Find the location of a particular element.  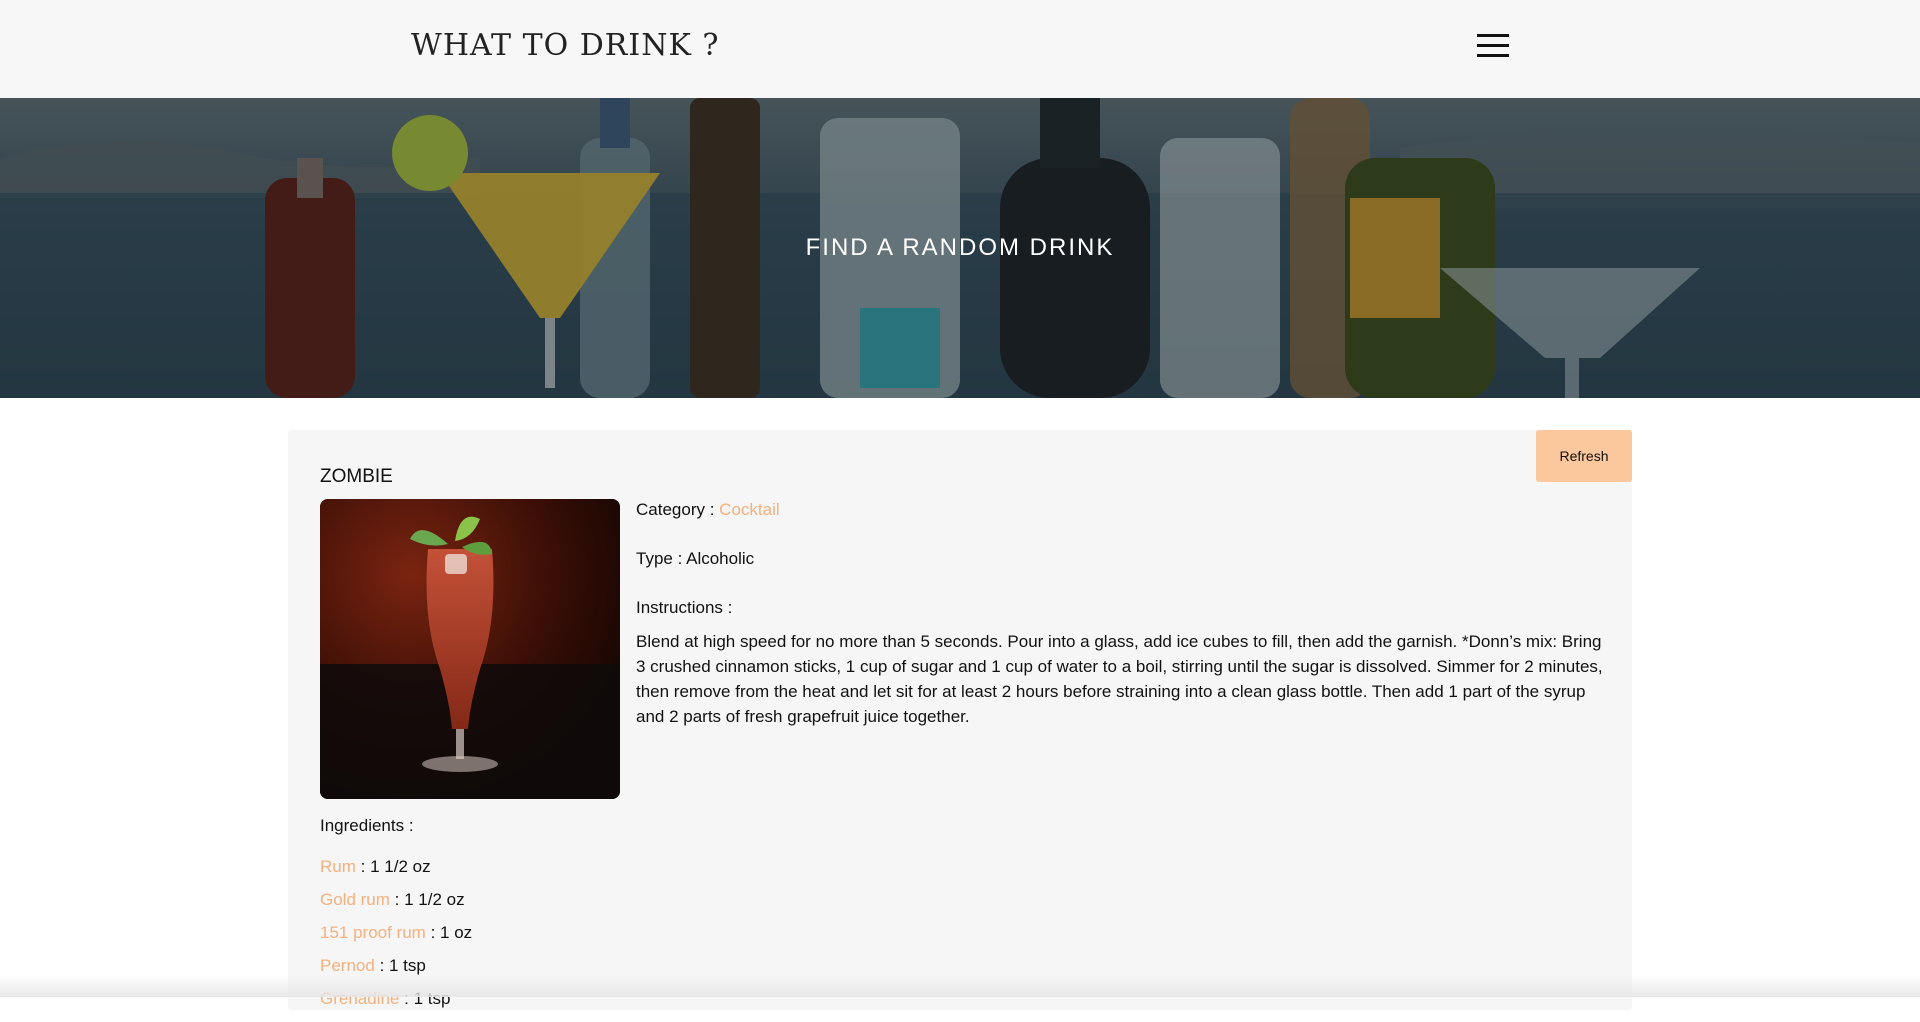

list-item: Rum : 1 1/2 oz is located at coordinates (396, 873).